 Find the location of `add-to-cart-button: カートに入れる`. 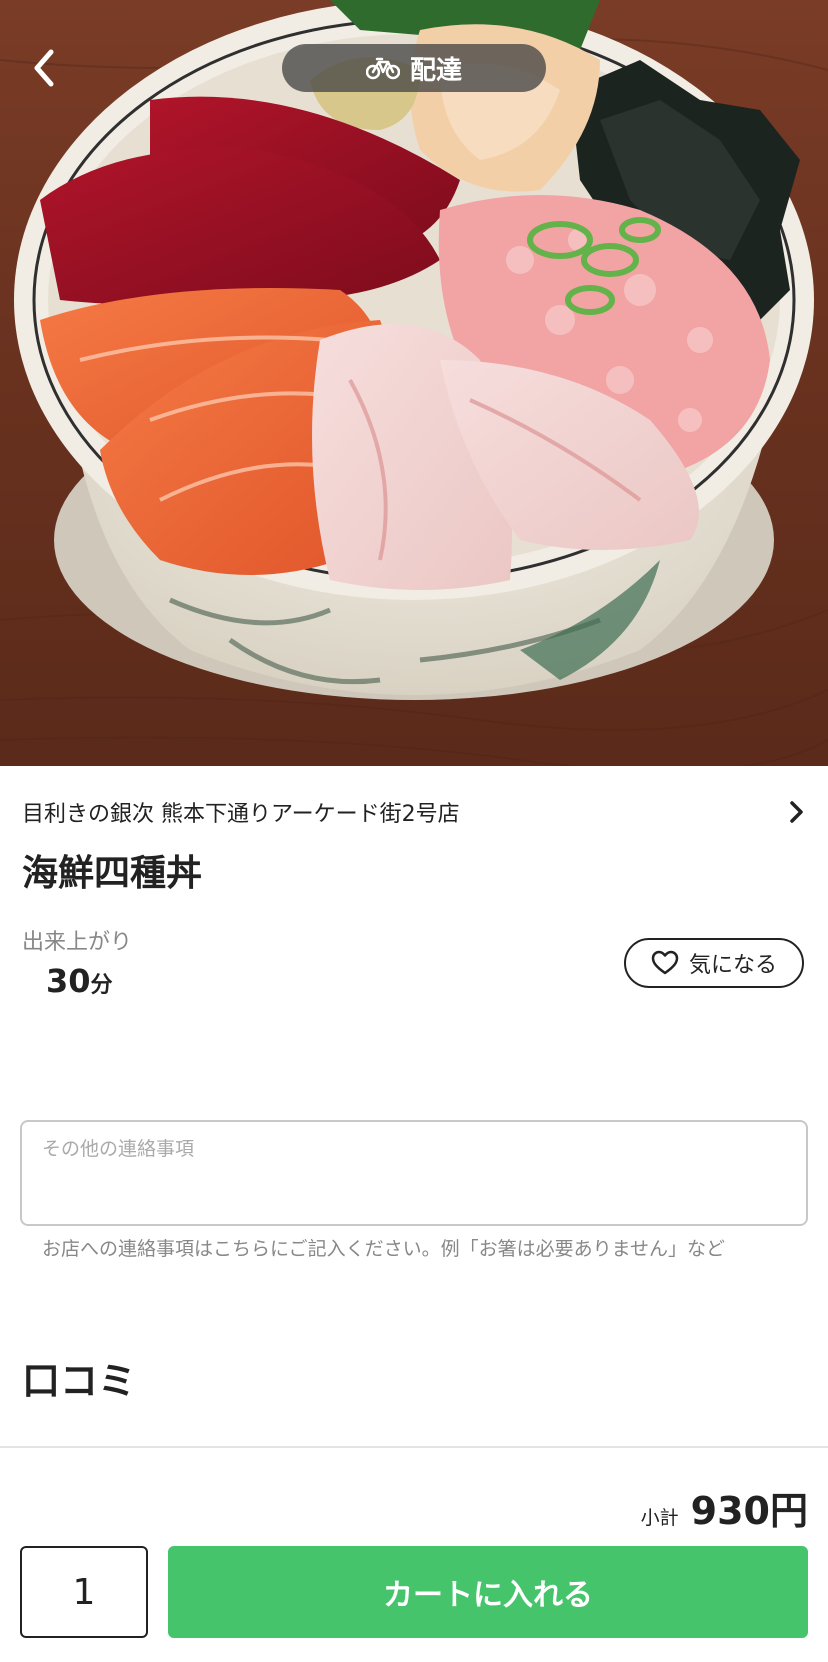

add-to-cart-button: カートに入れる is located at coordinates (488, 1592).